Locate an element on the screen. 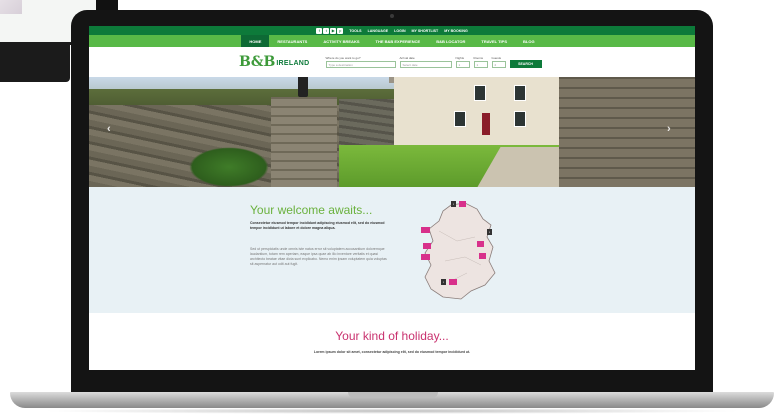  nav-bnb-locator: B&B Locator is located at coordinates (450, 41).